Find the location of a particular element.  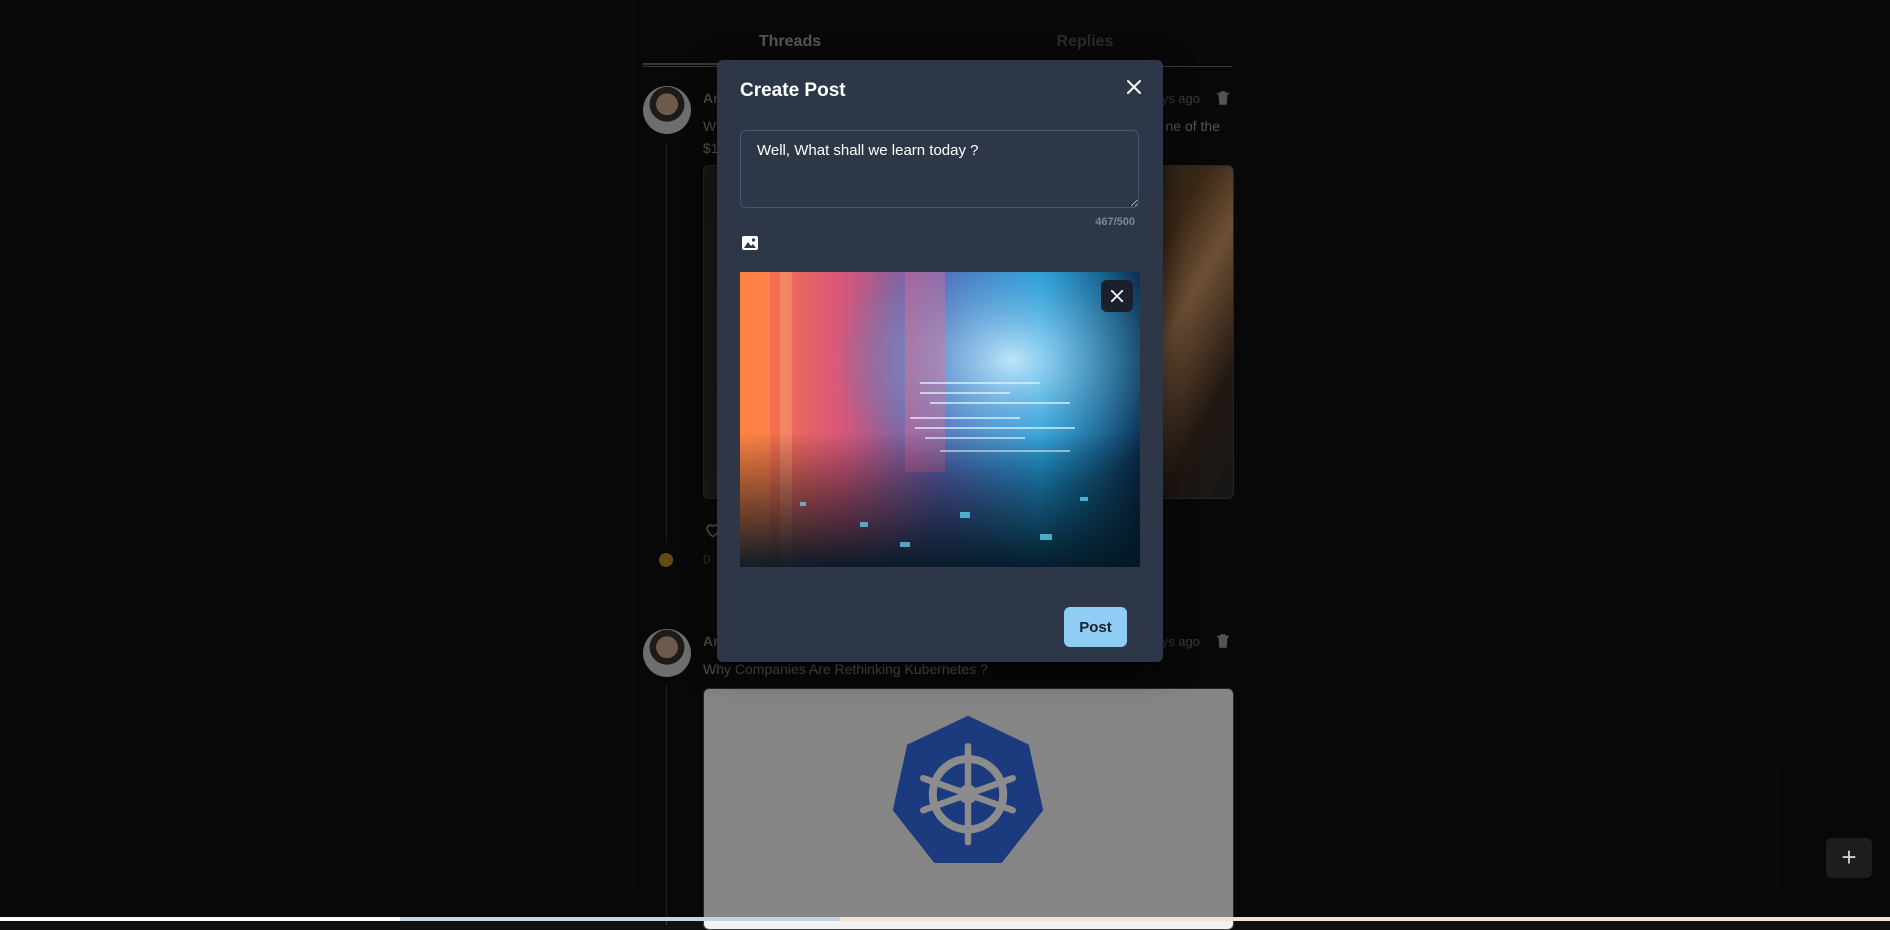

image-preview is located at coordinates (940, 419).